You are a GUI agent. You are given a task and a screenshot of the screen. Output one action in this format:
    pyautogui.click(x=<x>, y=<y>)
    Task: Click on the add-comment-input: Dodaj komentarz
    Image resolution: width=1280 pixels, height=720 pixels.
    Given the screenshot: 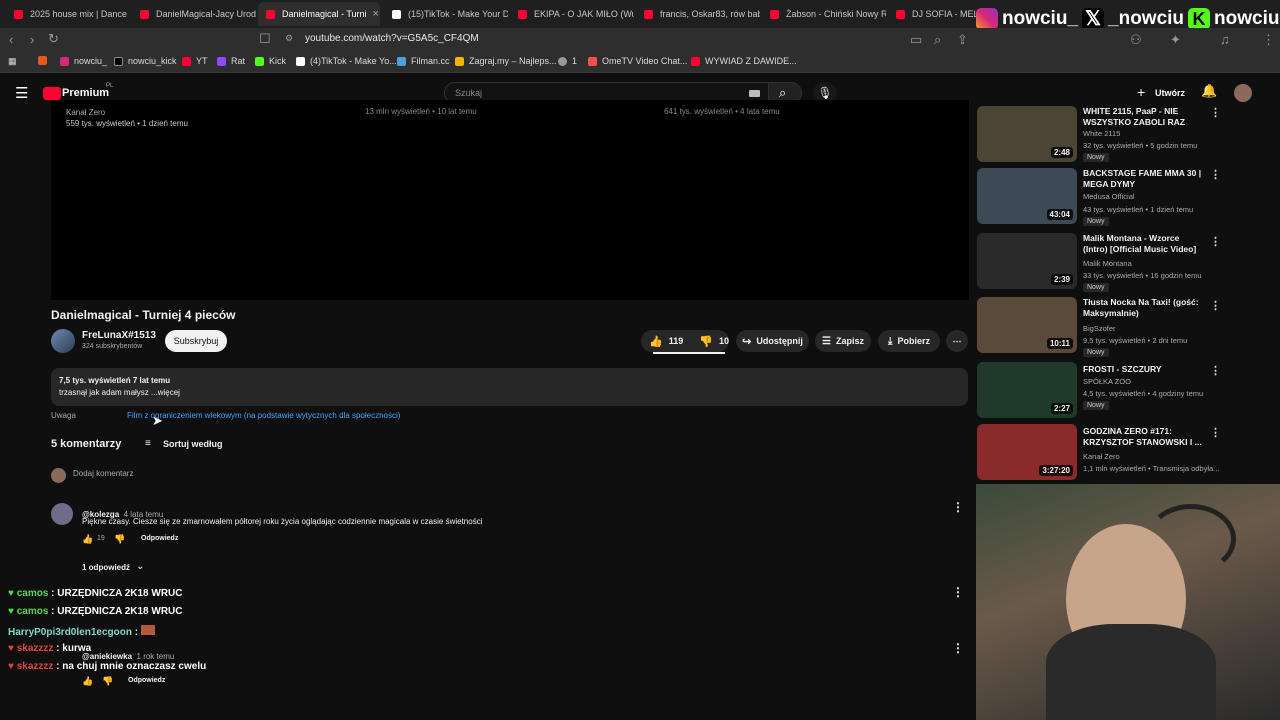 What is the action you would take?
    pyautogui.click(x=103, y=473)
    